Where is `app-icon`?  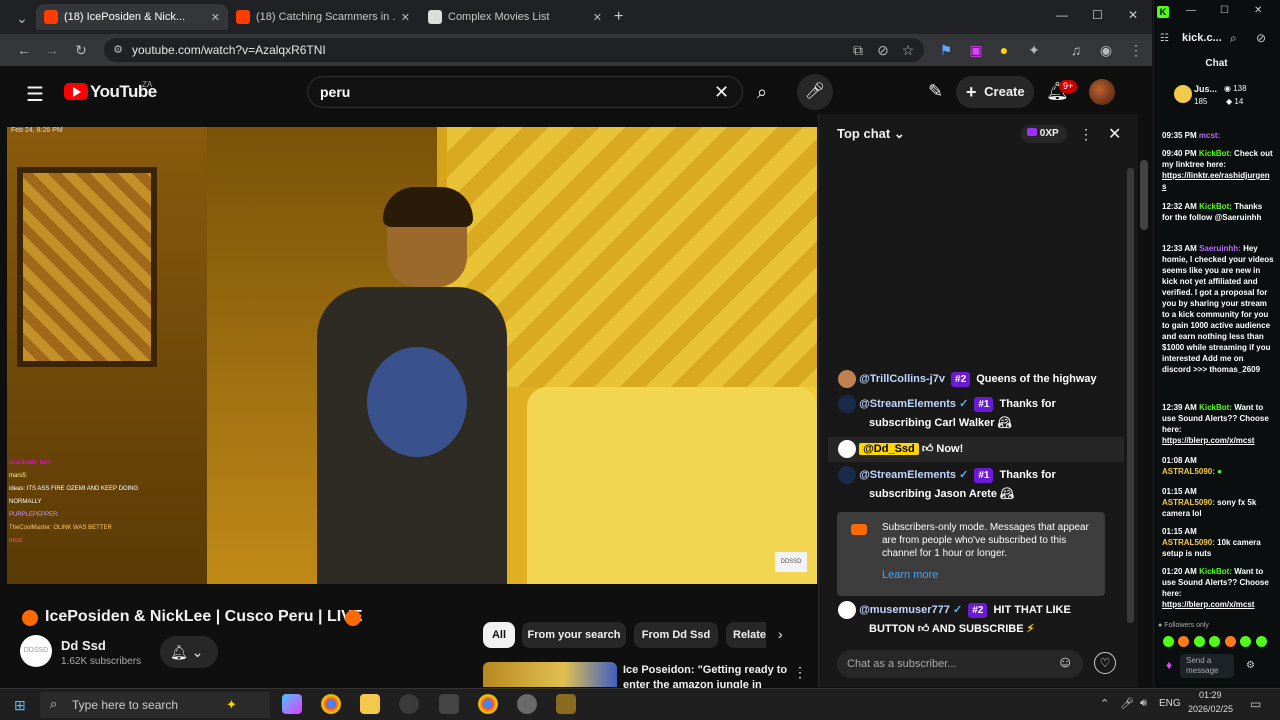
app-icon is located at coordinates (449, 704).